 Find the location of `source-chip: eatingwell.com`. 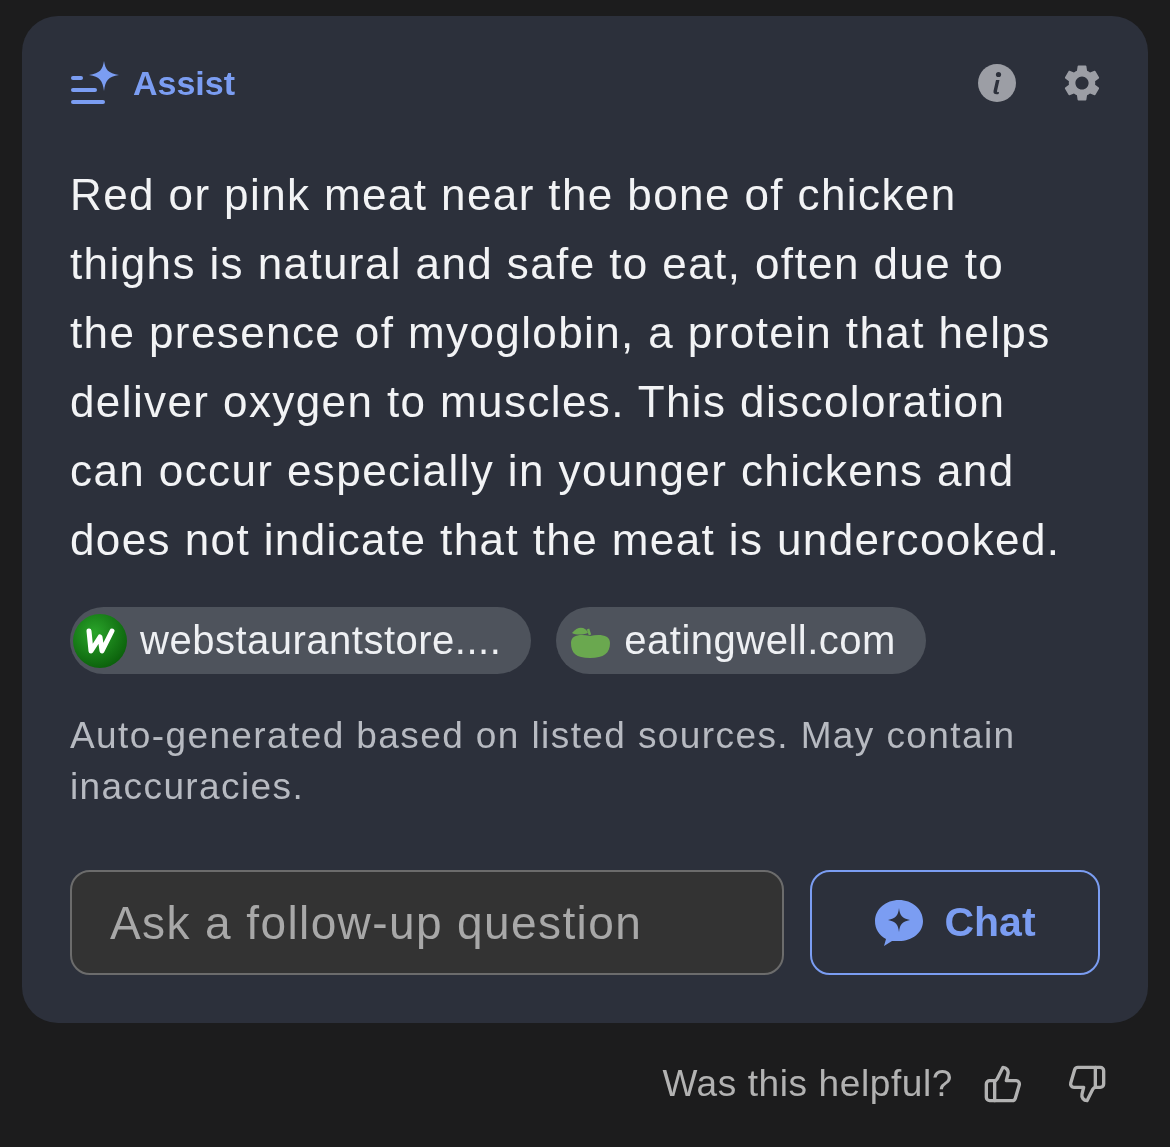

source-chip: eatingwell.com is located at coordinates (741, 640).